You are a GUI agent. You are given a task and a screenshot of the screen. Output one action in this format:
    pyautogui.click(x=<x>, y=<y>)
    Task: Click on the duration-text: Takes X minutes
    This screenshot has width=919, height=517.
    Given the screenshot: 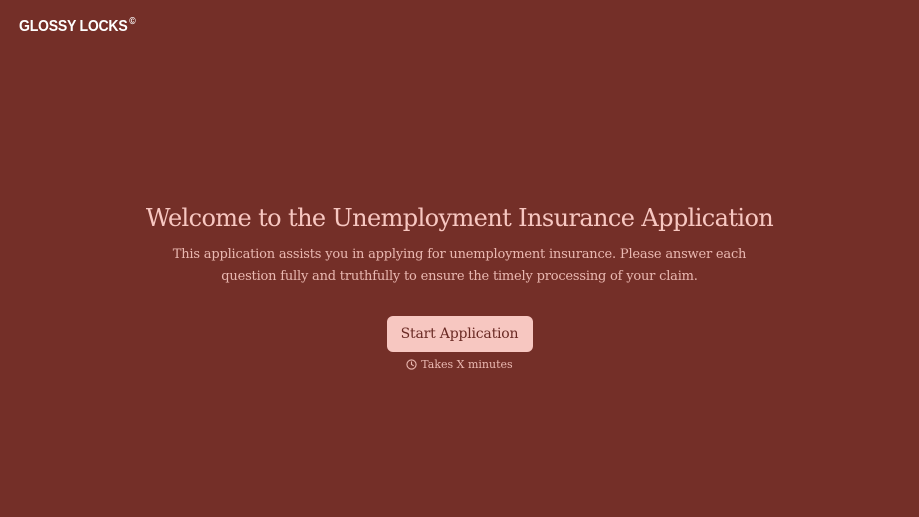 What is the action you would take?
    pyautogui.click(x=467, y=364)
    